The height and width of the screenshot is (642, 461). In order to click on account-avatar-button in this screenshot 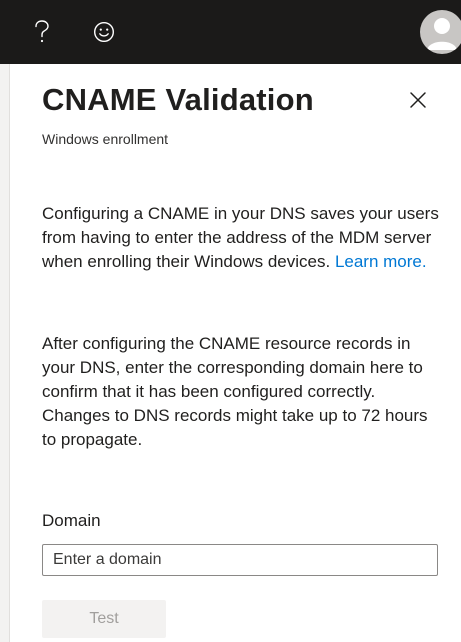, I will do `click(440, 32)`.